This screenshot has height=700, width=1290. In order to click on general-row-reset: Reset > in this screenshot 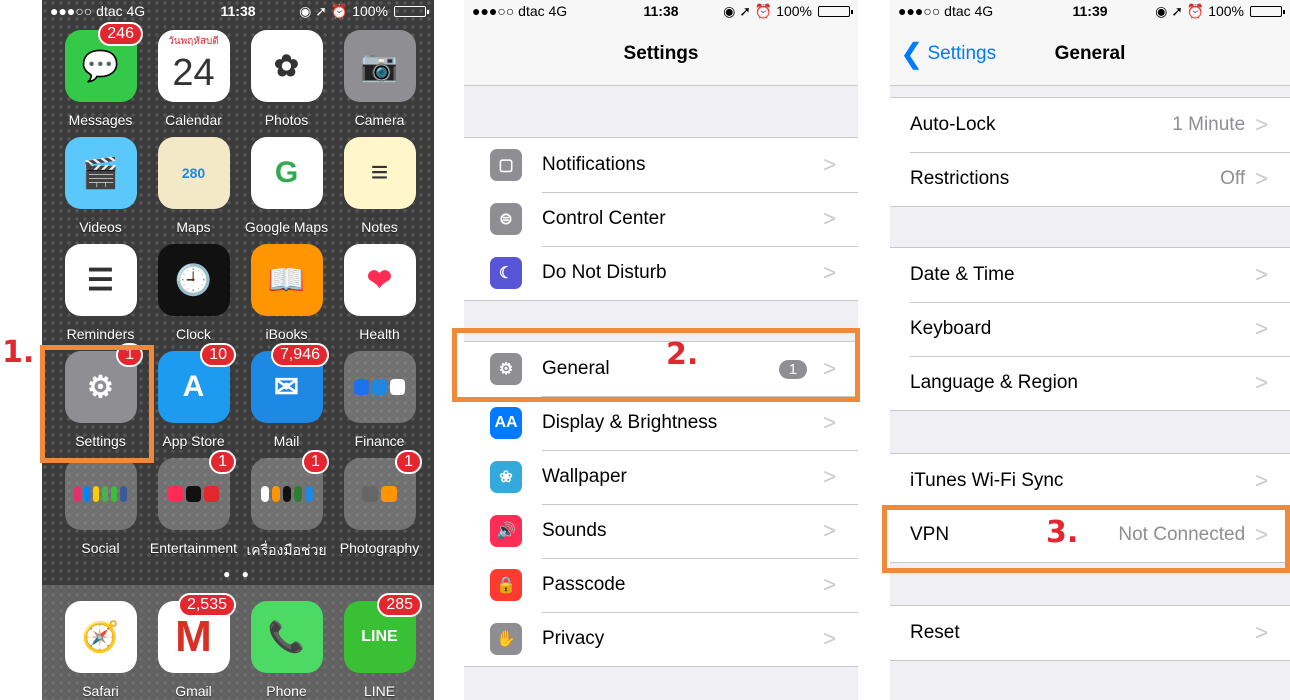, I will do `click(1090, 633)`.